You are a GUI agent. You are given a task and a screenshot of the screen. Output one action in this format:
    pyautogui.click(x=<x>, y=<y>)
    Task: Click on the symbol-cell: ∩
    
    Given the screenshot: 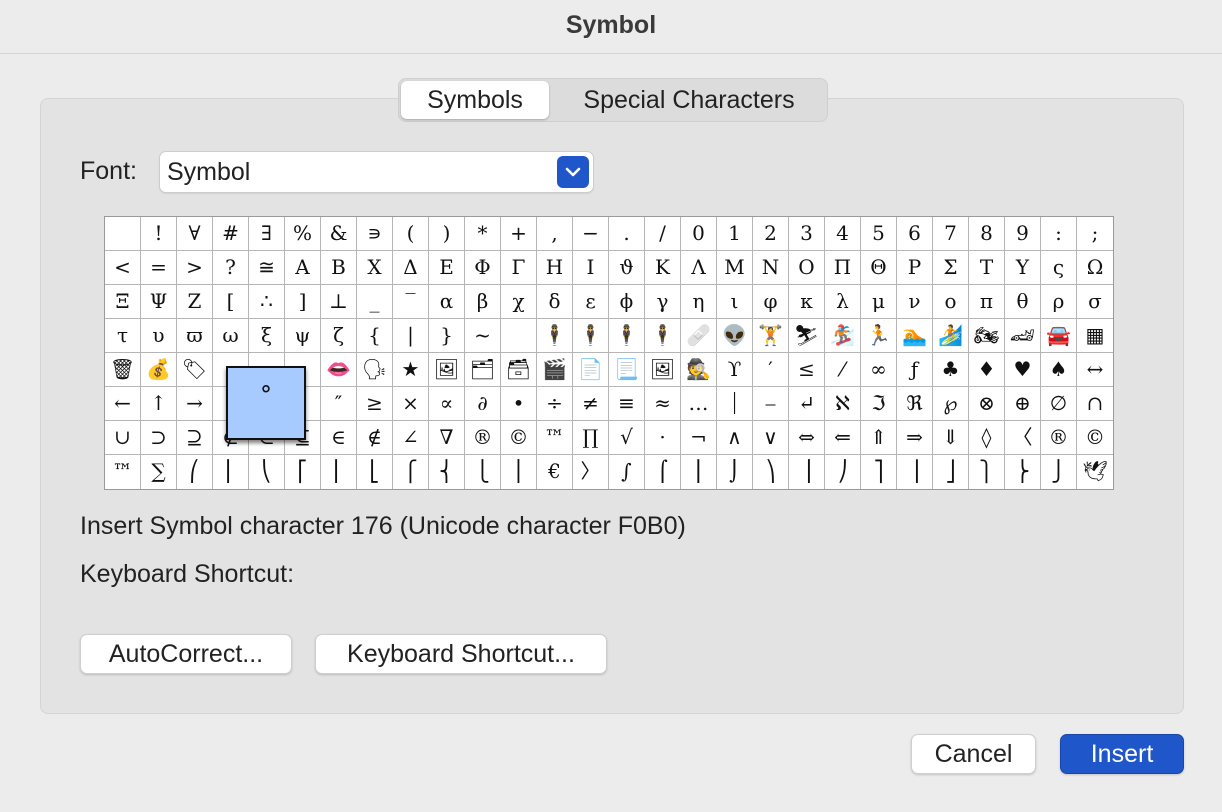 What is the action you would take?
    pyautogui.click(x=1095, y=404)
    